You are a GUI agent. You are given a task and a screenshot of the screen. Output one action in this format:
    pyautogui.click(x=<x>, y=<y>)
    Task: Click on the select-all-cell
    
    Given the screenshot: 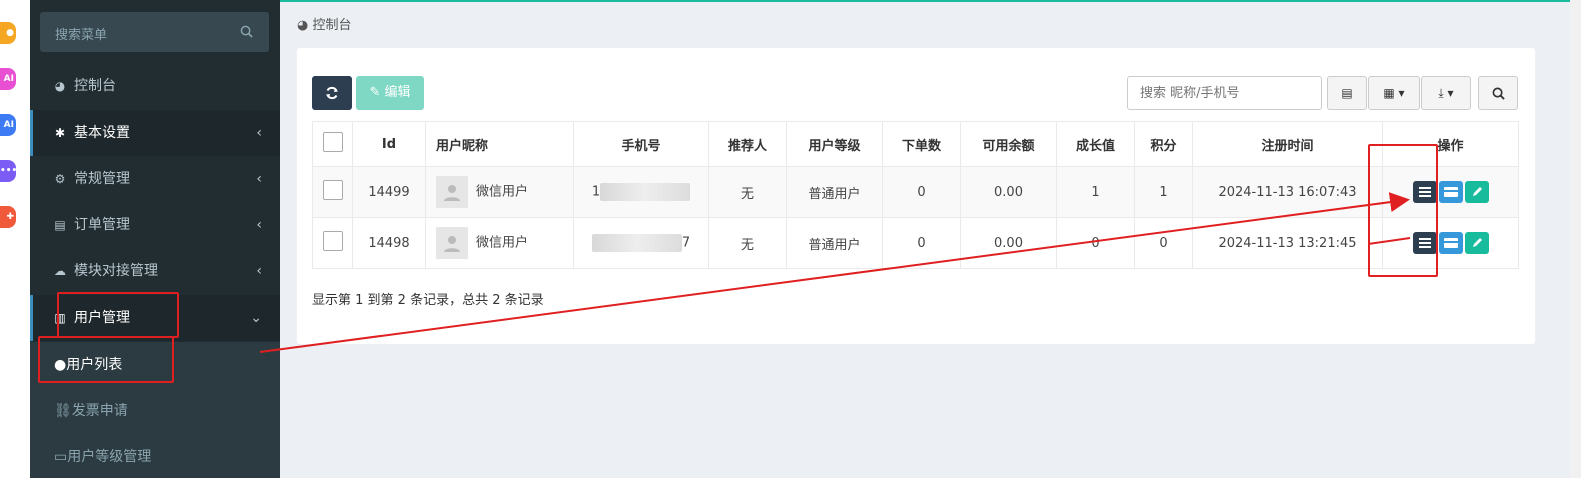 What is the action you would take?
    pyautogui.click(x=332, y=144)
    